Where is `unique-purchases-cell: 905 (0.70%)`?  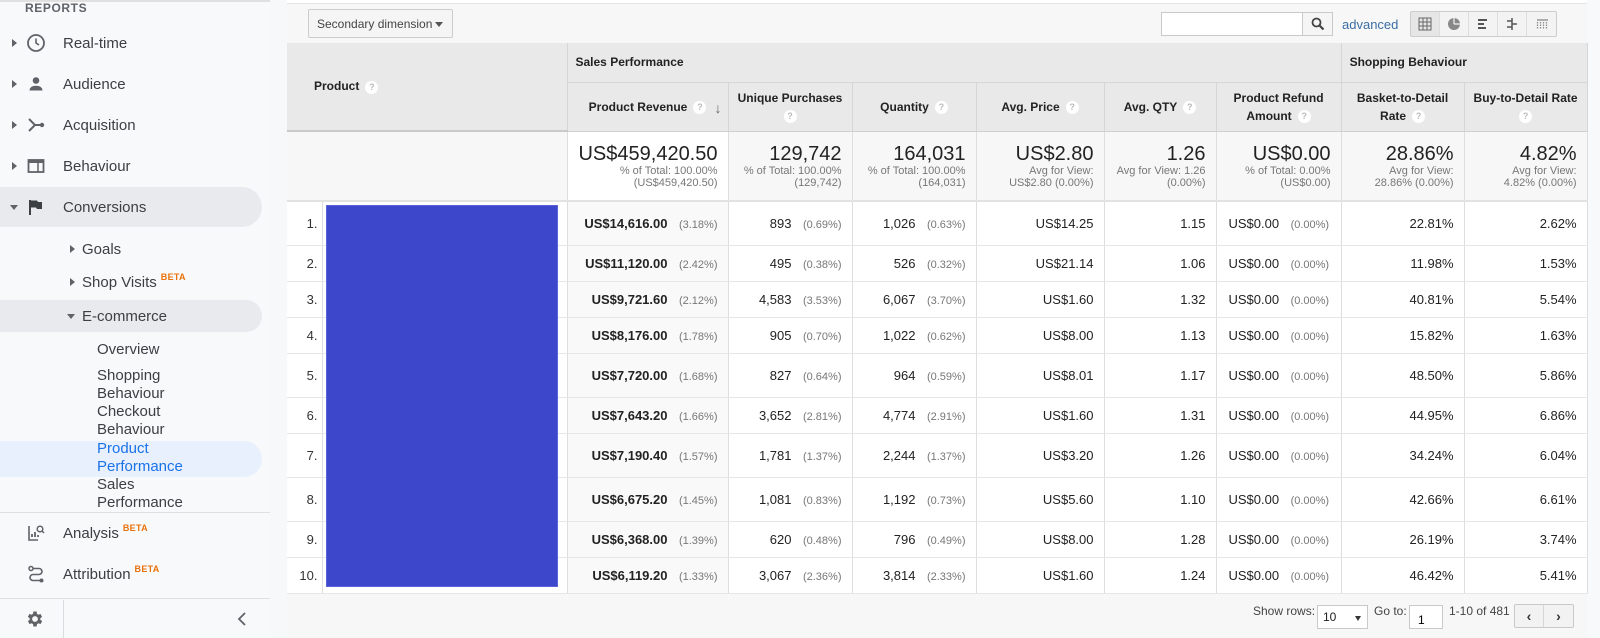 unique-purchases-cell: 905 (0.70%) is located at coordinates (790, 335).